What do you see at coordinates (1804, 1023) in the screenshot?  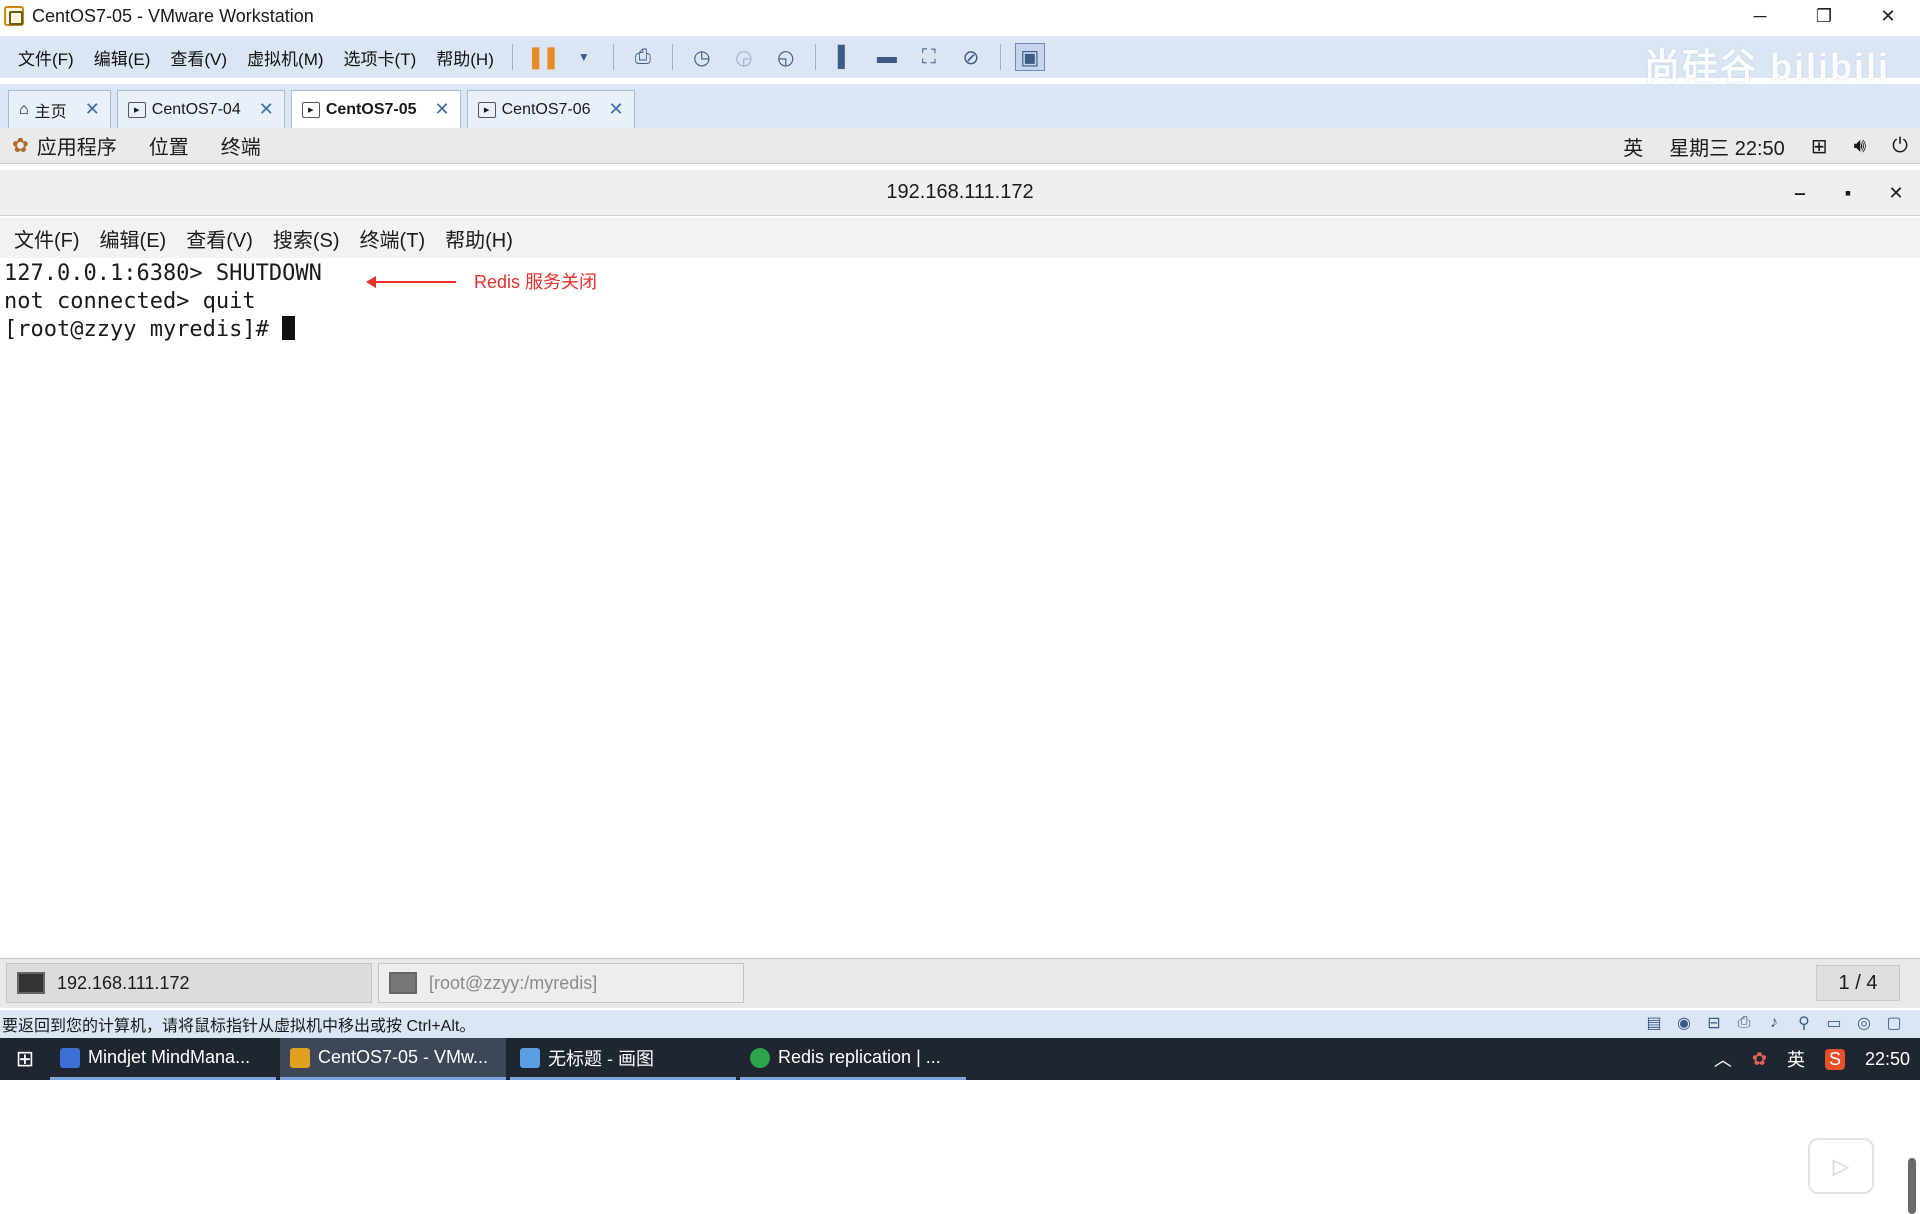 I see `usb-icon: ⚲` at bounding box center [1804, 1023].